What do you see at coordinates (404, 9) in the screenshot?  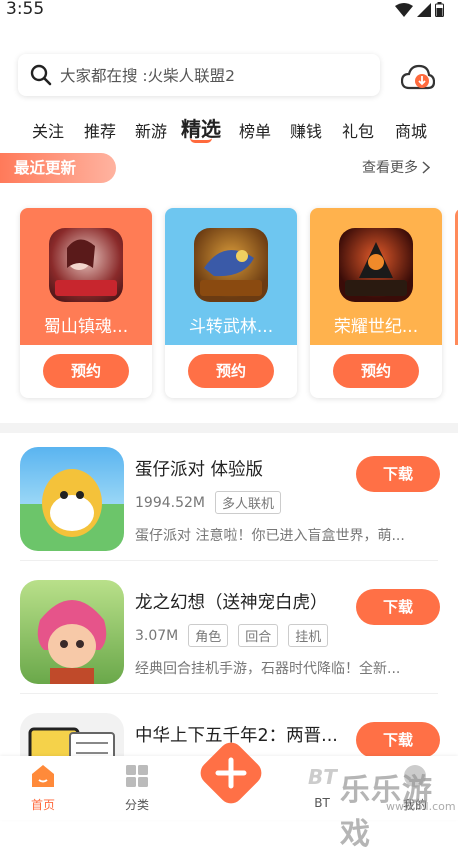 I see `wifi-icon` at bounding box center [404, 9].